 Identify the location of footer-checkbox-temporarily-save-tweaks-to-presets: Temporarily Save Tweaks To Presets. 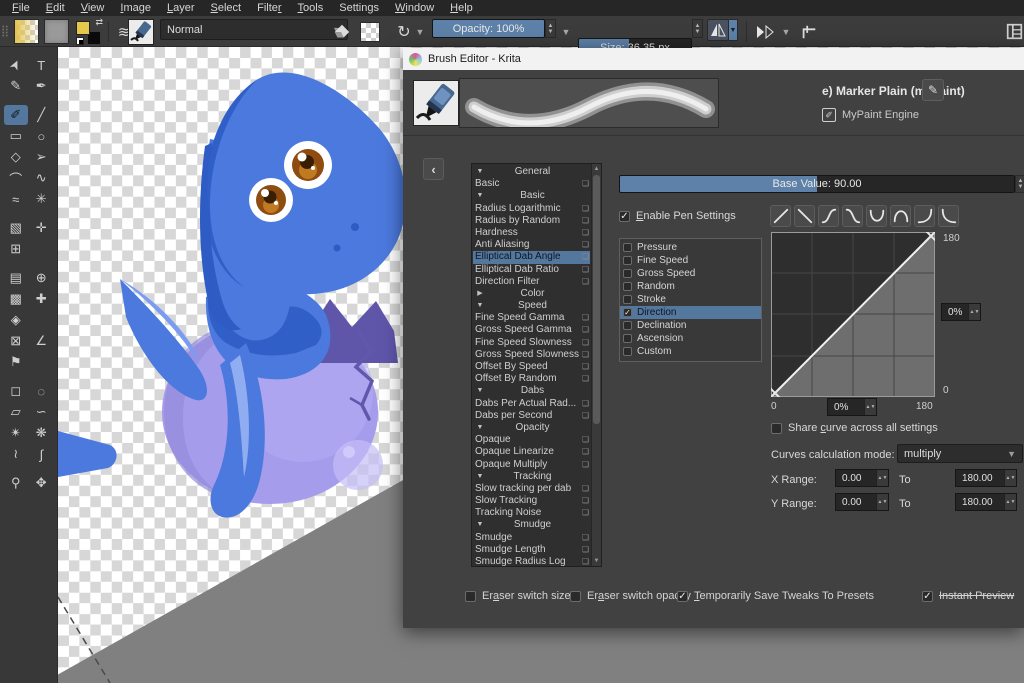
(775, 596).